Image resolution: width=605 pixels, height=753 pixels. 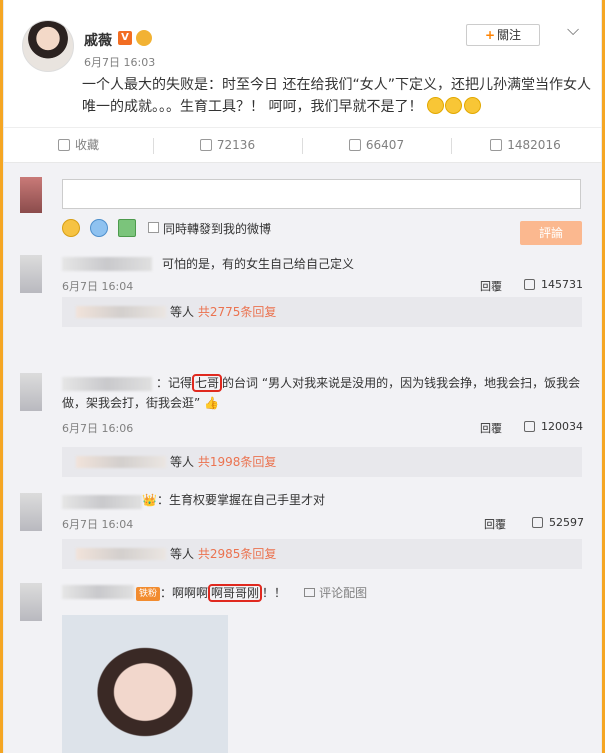 I want to click on comment-like-count: 120034, so click(x=562, y=426).